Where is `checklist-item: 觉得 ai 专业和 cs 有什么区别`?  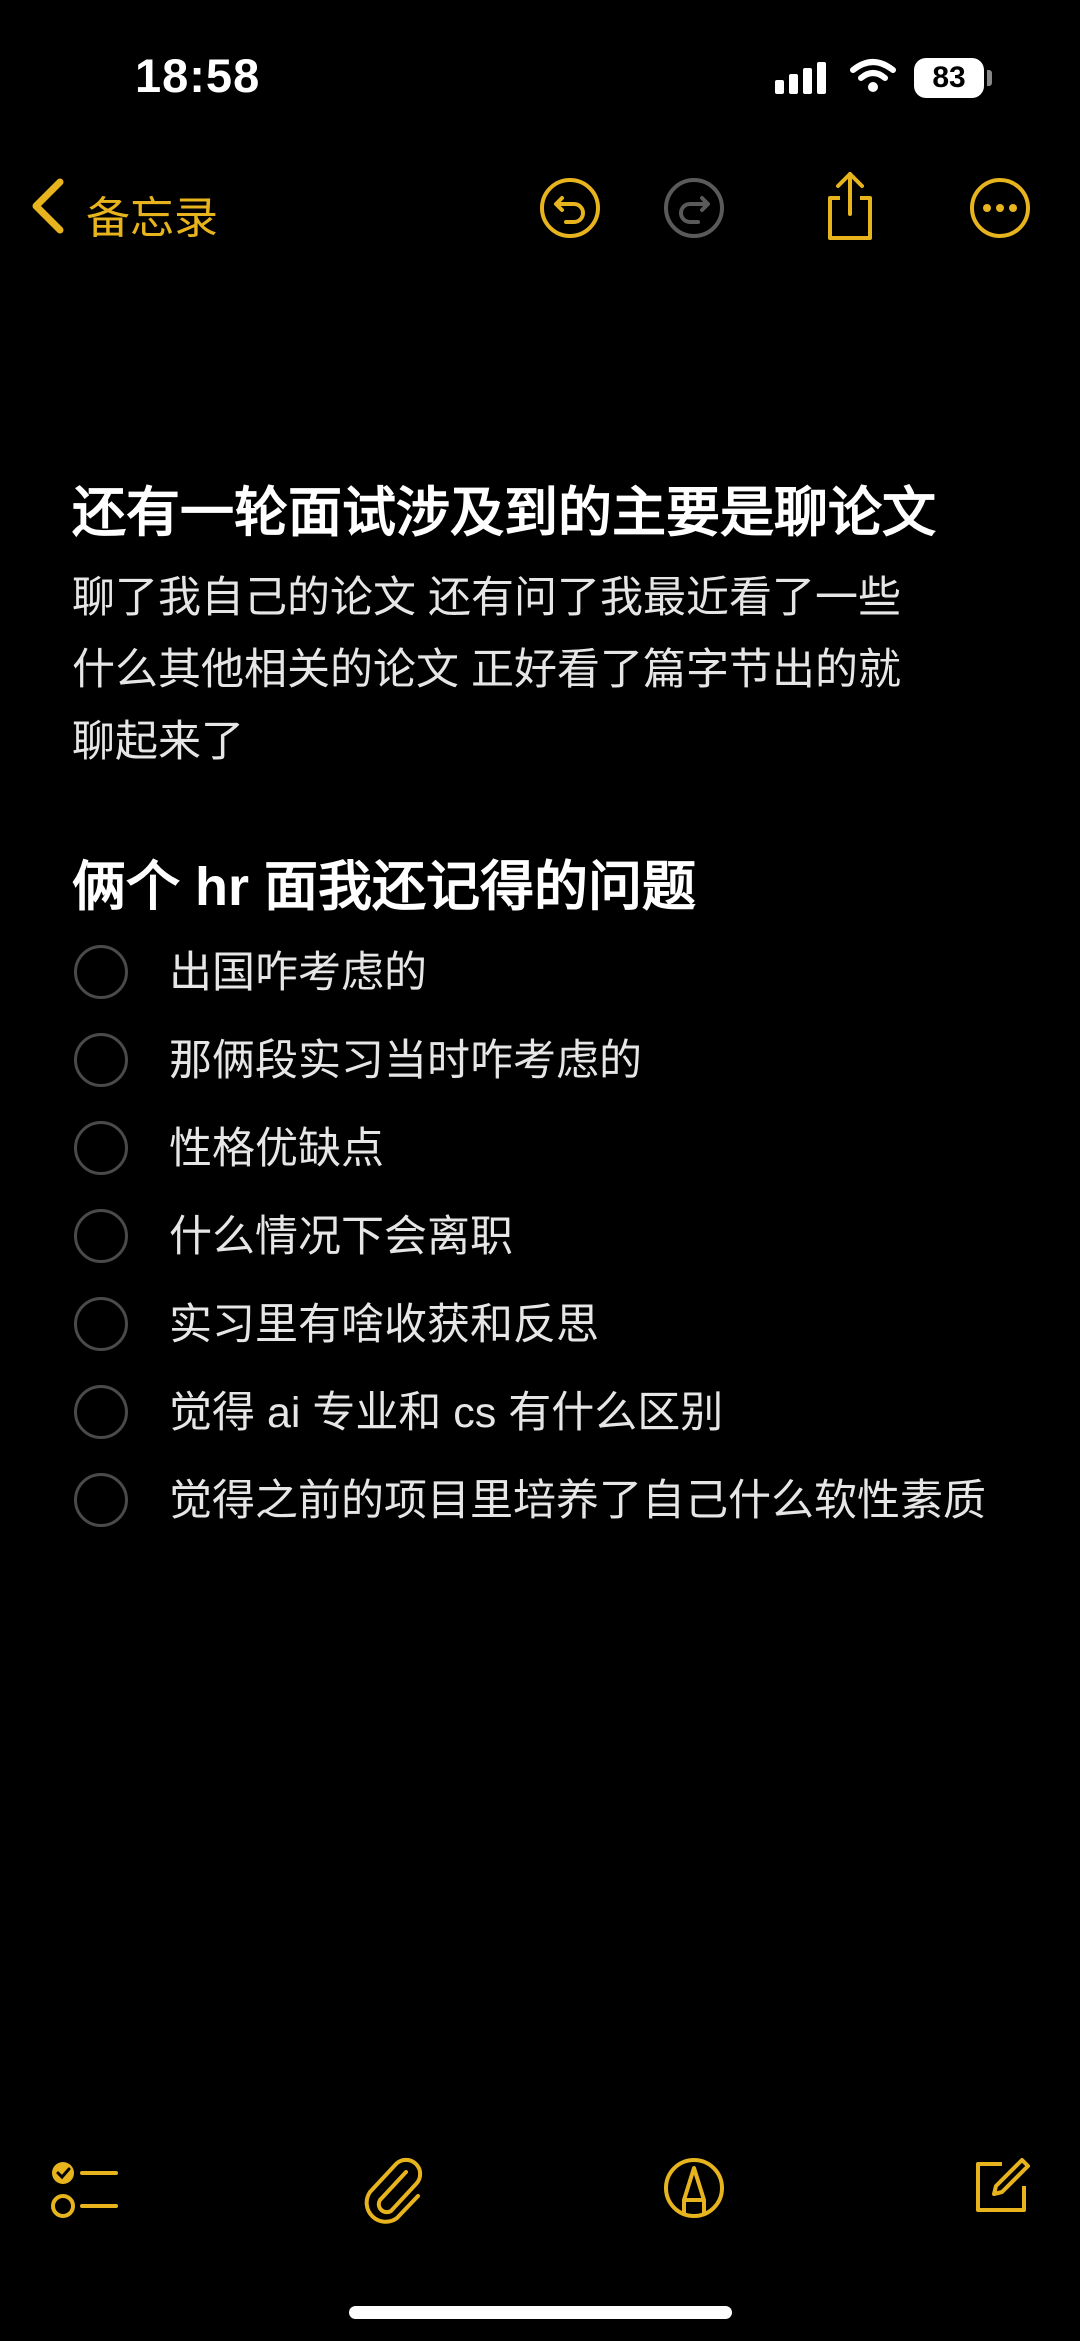 checklist-item: 觉得 ai 专业和 cs 有什么区别 is located at coordinates (594, 1413).